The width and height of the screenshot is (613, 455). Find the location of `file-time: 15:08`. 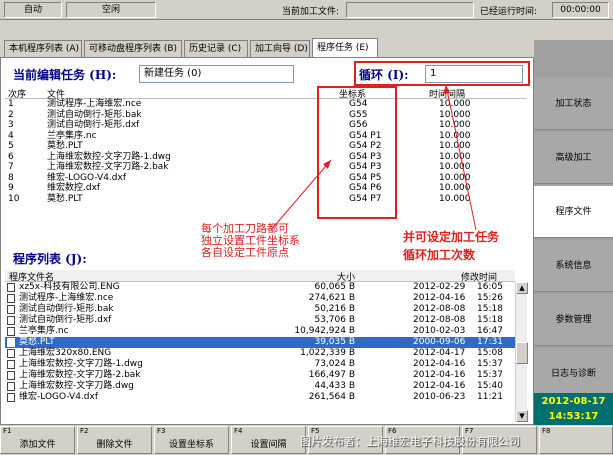

file-time: 15:08 is located at coordinates (490, 353).